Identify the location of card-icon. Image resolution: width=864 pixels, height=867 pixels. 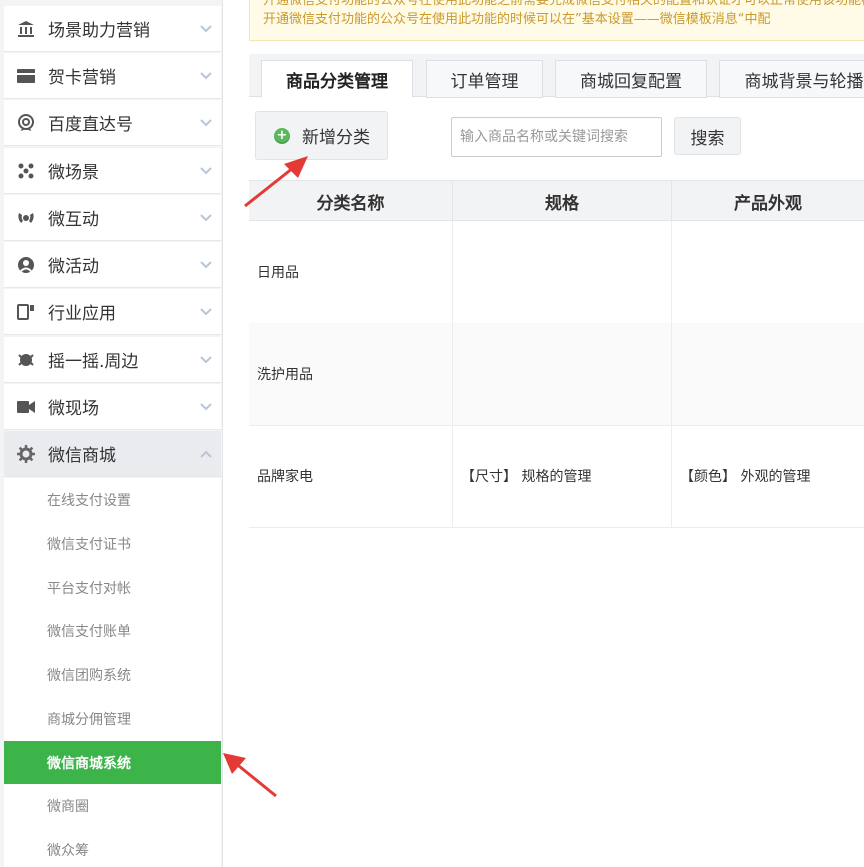
(26, 76).